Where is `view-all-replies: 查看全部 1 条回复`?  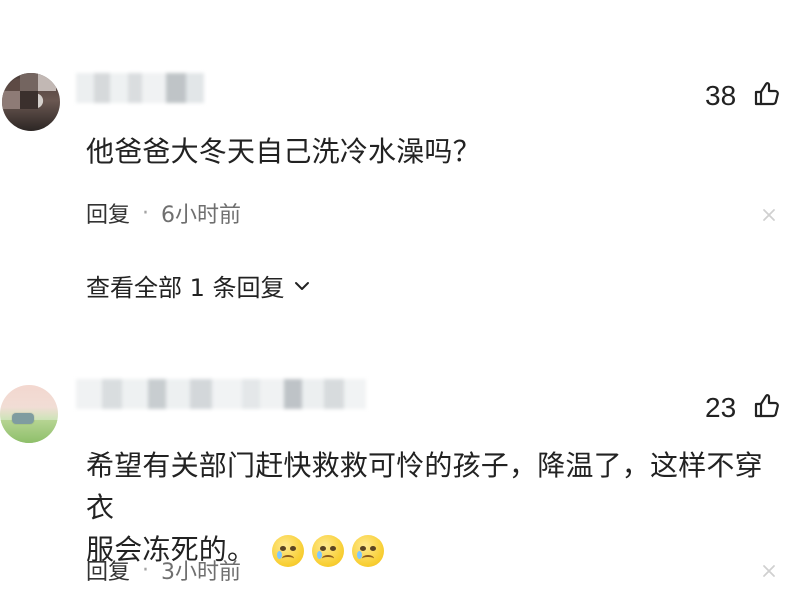
view-all-replies: 查看全部 1 条回复 is located at coordinates (198, 285).